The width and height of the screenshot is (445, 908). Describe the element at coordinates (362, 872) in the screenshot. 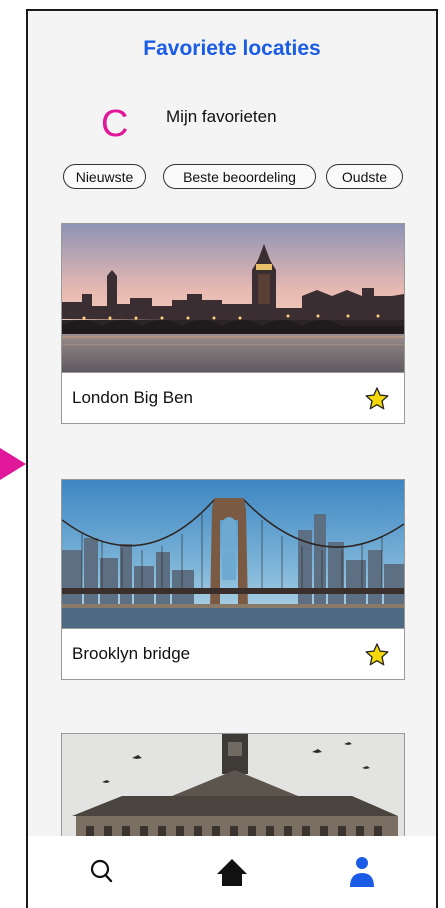

I see `profile-icon` at that location.